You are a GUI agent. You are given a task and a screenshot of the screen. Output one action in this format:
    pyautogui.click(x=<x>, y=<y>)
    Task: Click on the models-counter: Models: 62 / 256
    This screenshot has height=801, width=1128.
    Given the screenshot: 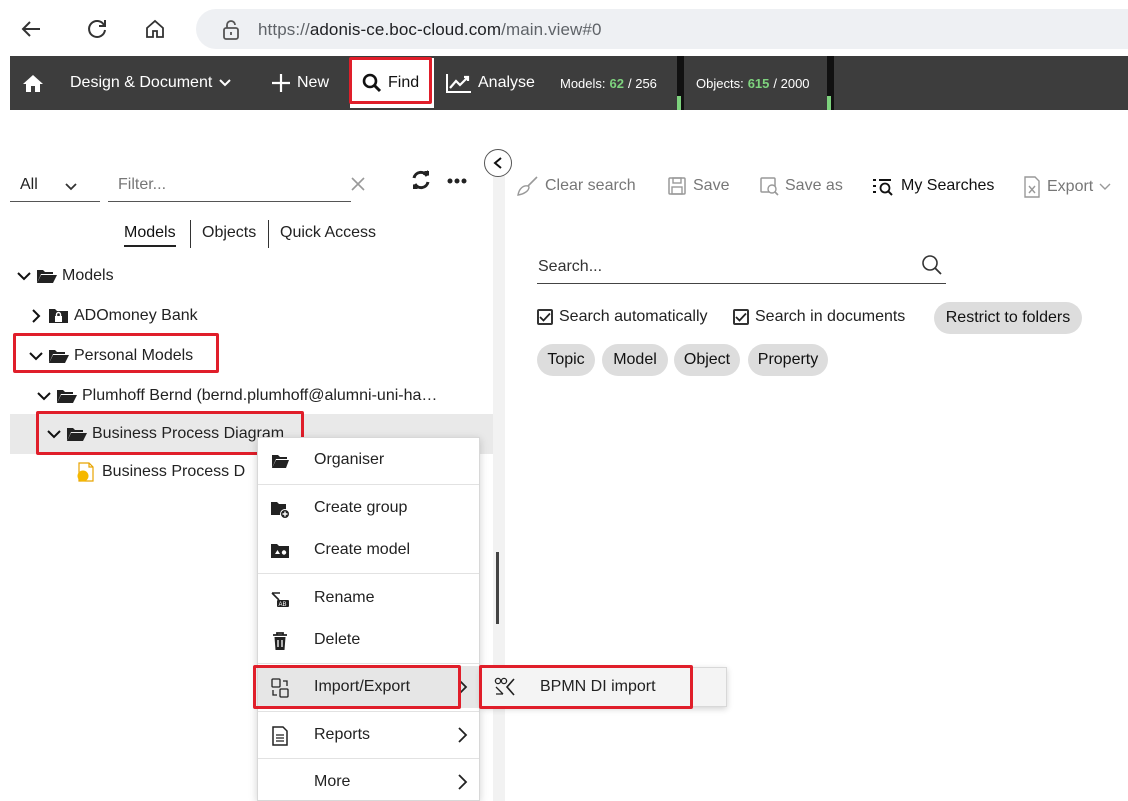 What is the action you would take?
    pyautogui.click(x=608, y=83)
    